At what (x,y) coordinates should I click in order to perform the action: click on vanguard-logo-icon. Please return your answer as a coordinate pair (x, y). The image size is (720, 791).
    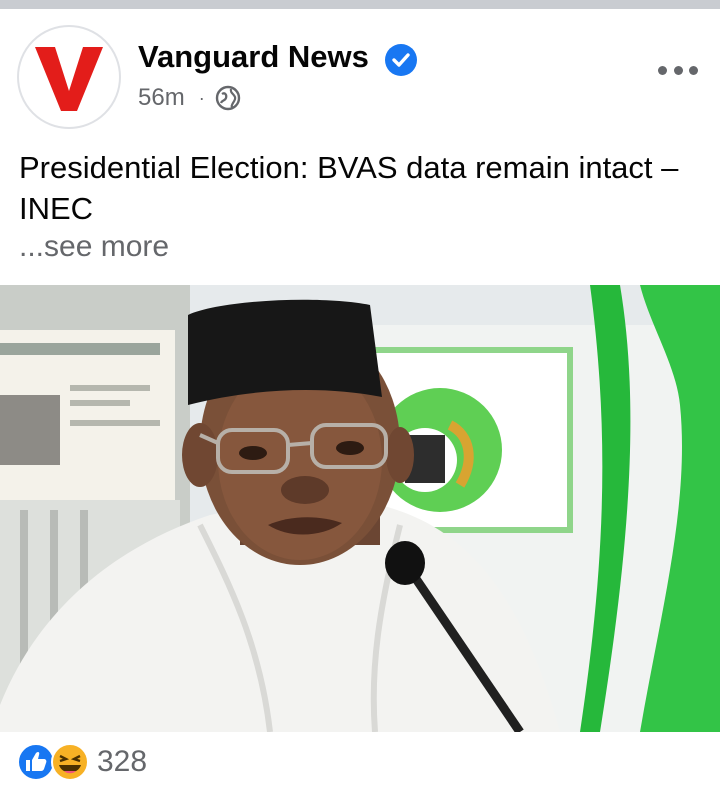
    Looking at the image, I should click on (69, 79).